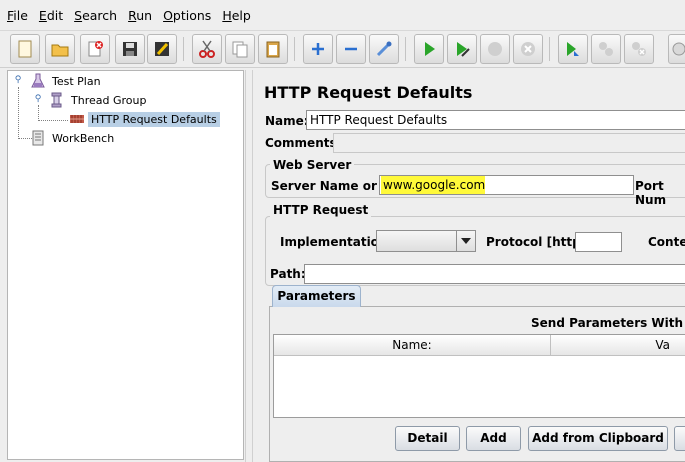 The height and width of the screenshot is (462, 685). What do you see at coordinates (509, 143) in the screenshot?
I see `comments-field` at bounding box center [509, 143].